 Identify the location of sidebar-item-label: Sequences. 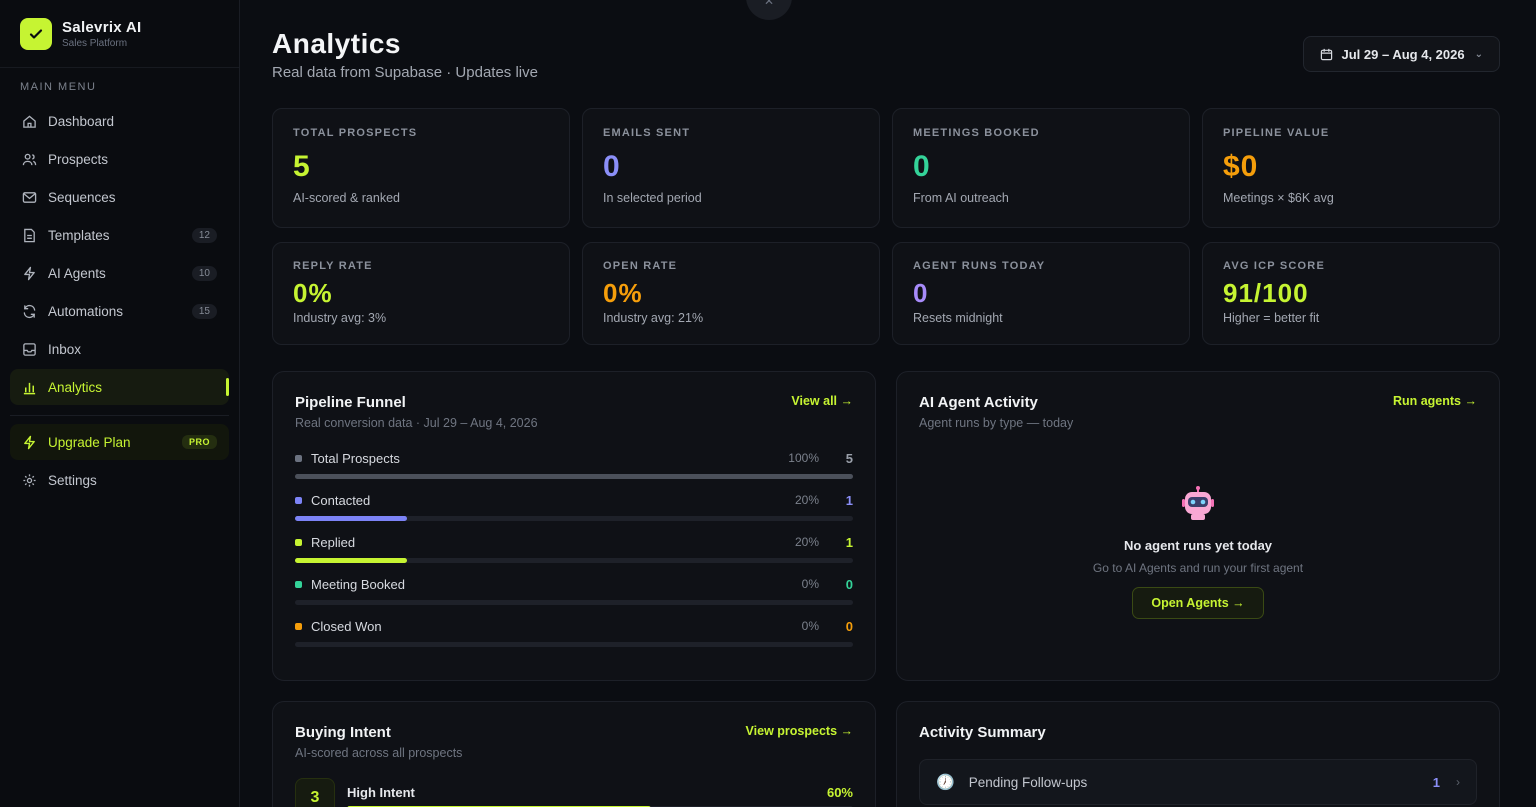
(82, 197).